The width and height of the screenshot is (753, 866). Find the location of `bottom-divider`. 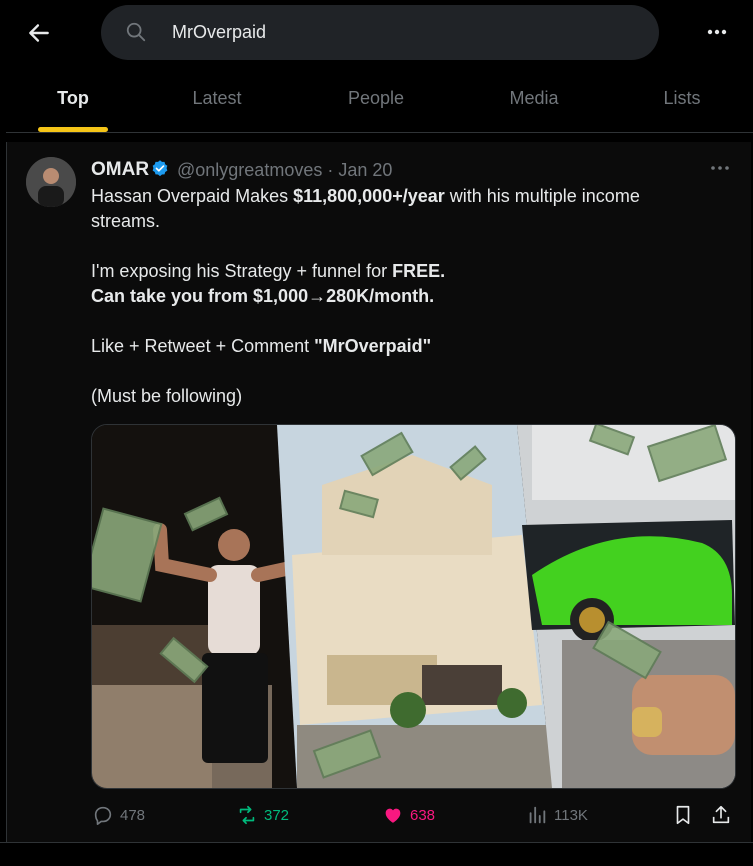

bottom-divider is located at coordinates (376, 842).